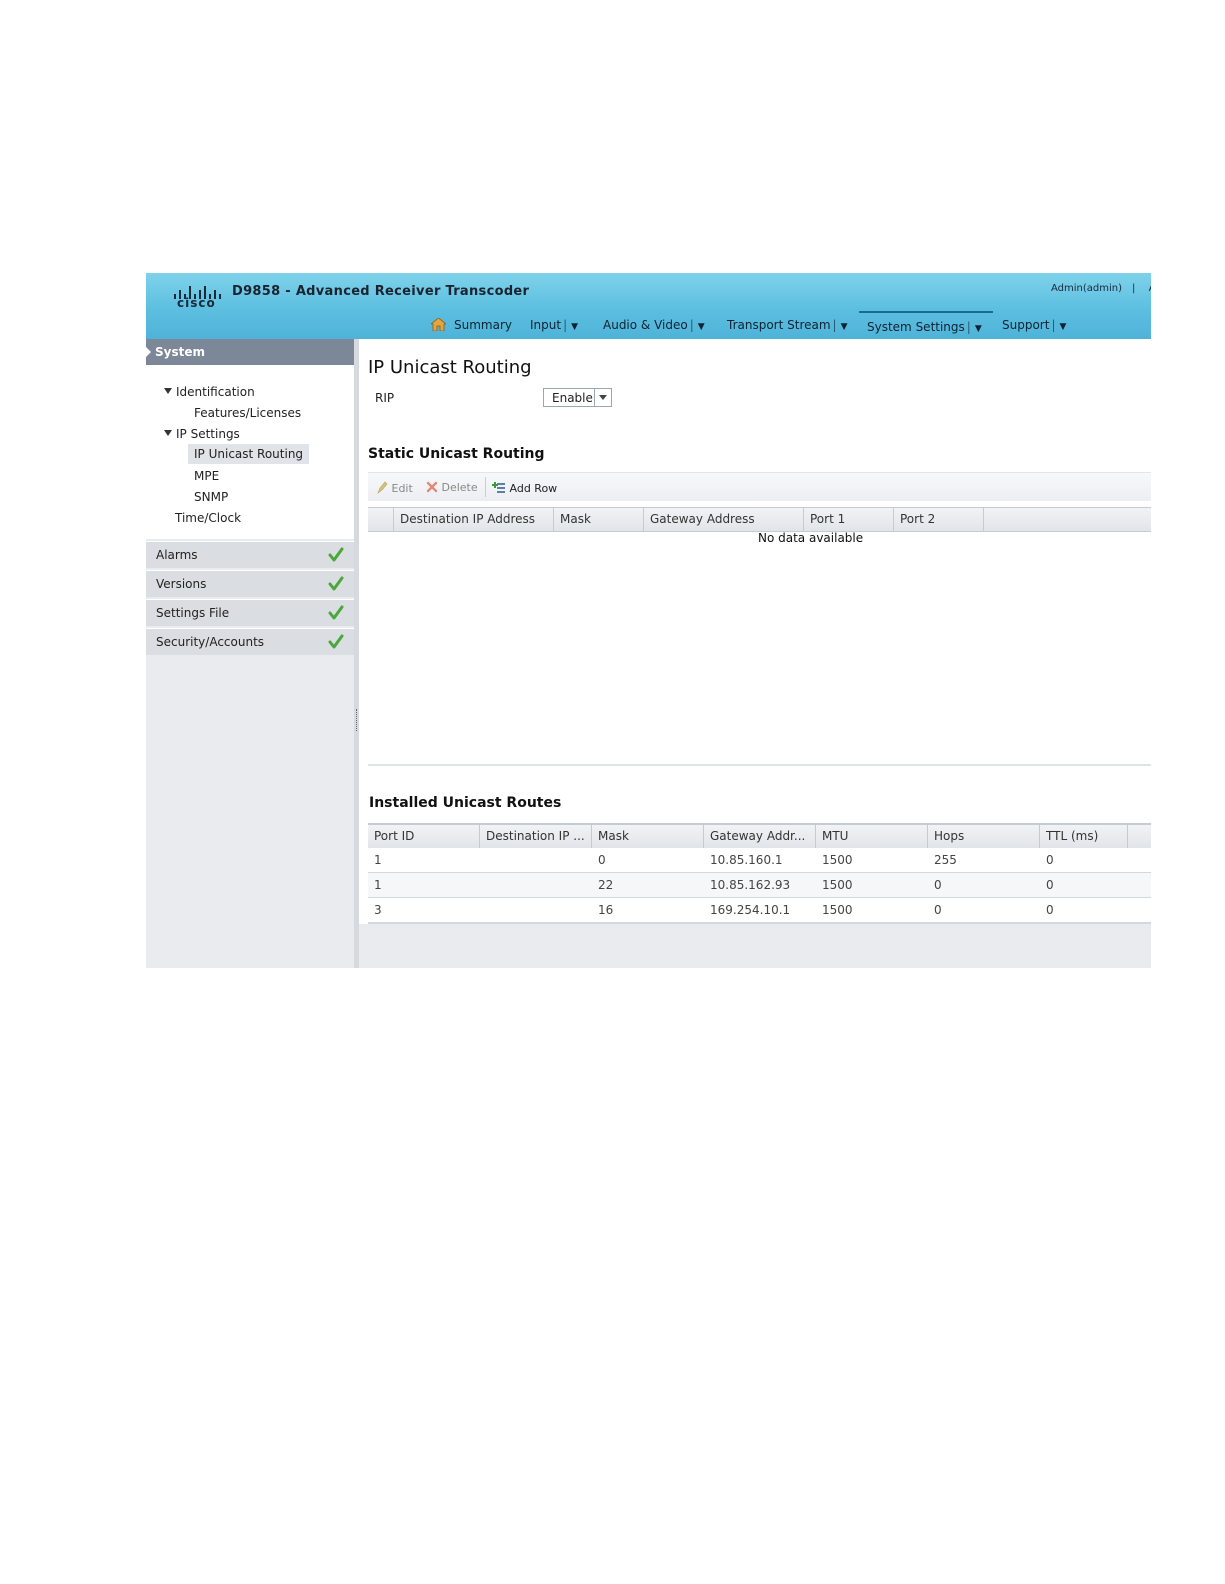  I want to click on toolbar-divider, so click(485, 487).